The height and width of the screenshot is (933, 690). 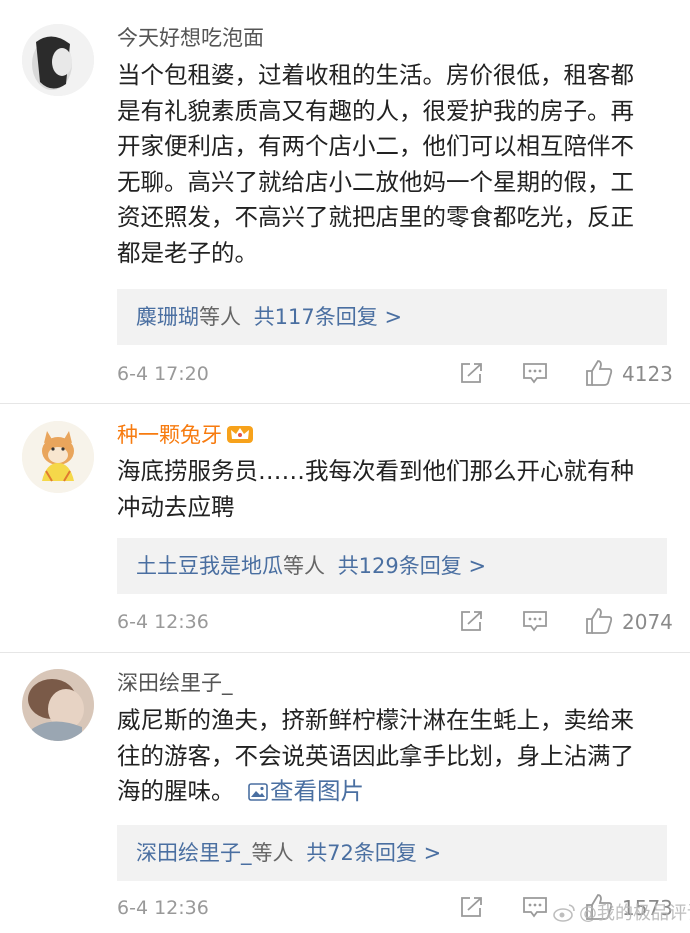 I want to click on view-image-label: 查看图片, so click(x=316, y=791).